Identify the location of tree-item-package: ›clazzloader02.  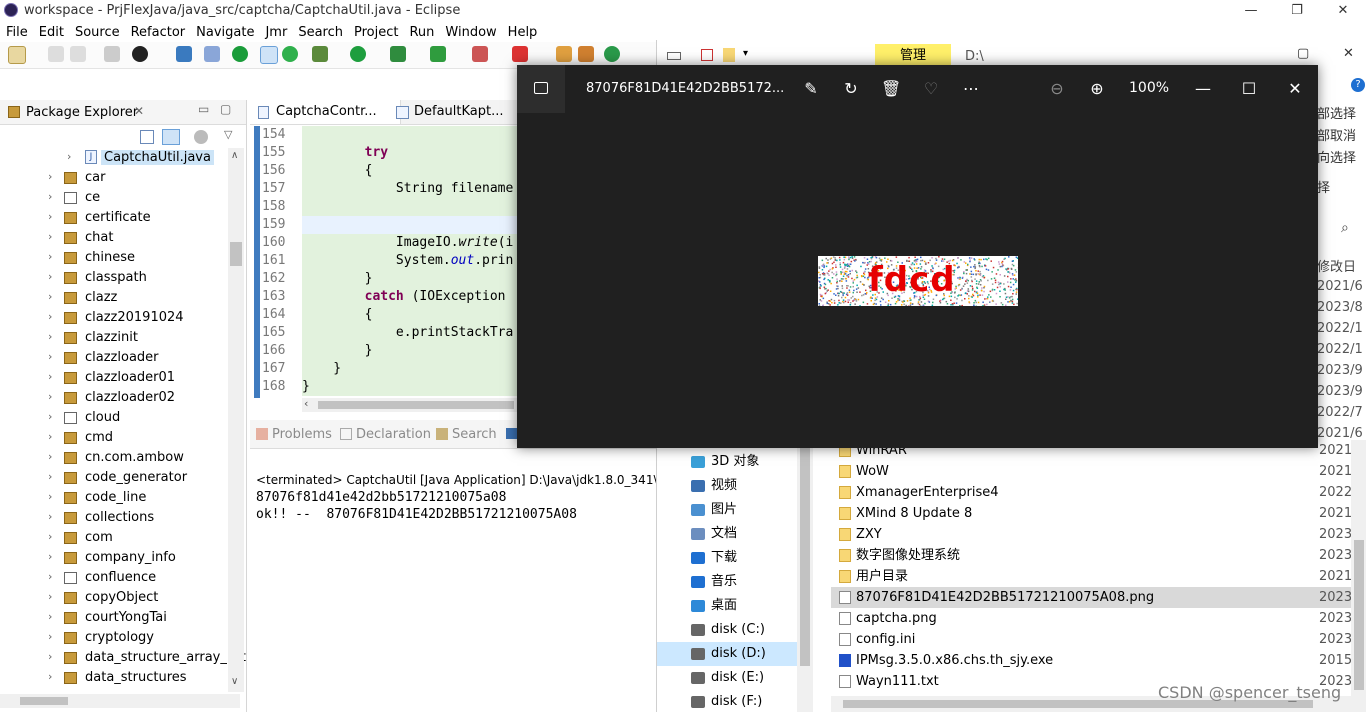
(114, 398).